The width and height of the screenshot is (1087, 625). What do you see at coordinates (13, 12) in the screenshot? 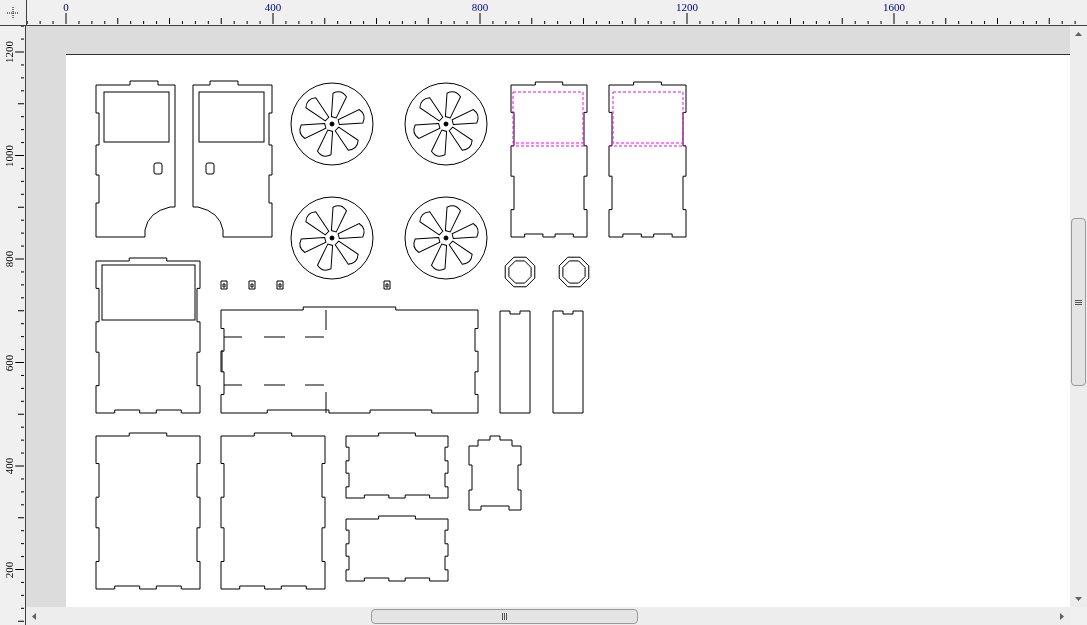
I see `crosshair-icon` at bounding box center [13, 12].